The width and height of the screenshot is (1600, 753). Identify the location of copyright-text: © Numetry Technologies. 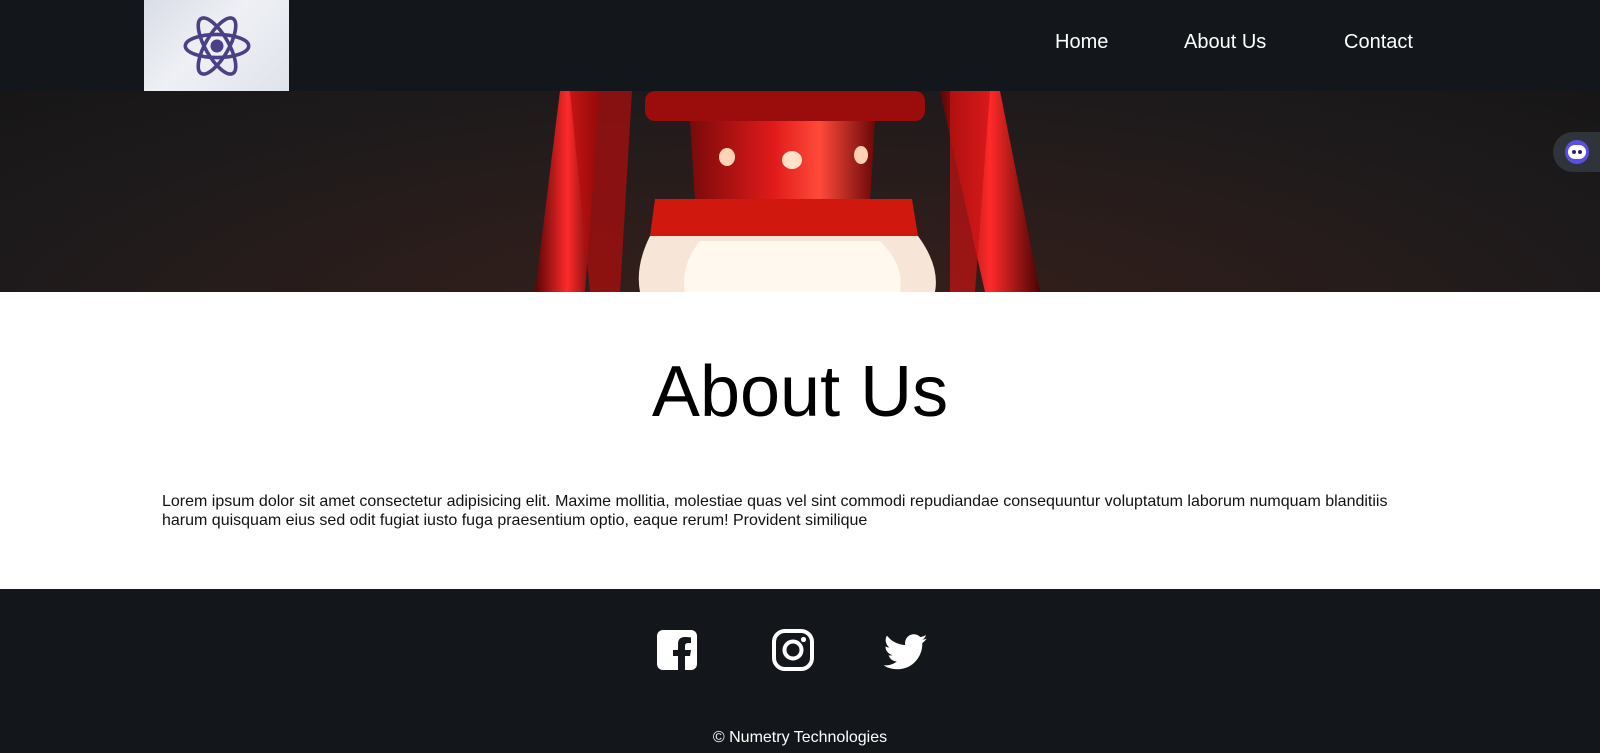
(800, 737).